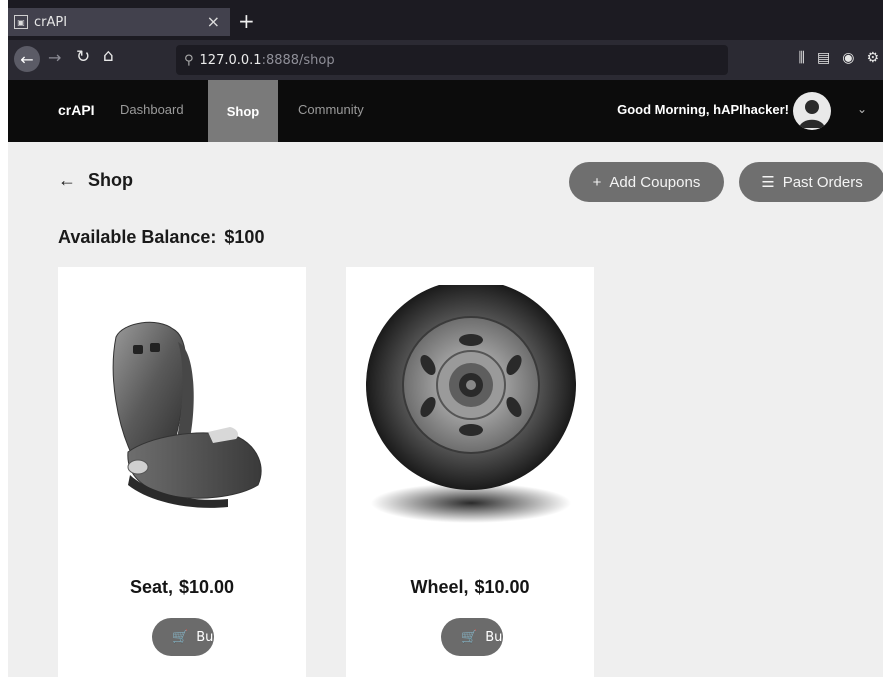 Image resolution: width=883 pixels, height=677 pixels. What do you see at coordinates (452, 60) in the screenshot?
I see `url-bar: ⚲ 127.0.0.1 :8888/shop` at bounding box center [452, 60].